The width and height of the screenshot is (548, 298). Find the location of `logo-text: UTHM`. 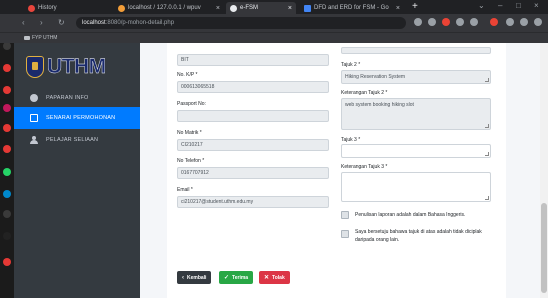

logo-text: UTHM is located at coordinates (77, 66).